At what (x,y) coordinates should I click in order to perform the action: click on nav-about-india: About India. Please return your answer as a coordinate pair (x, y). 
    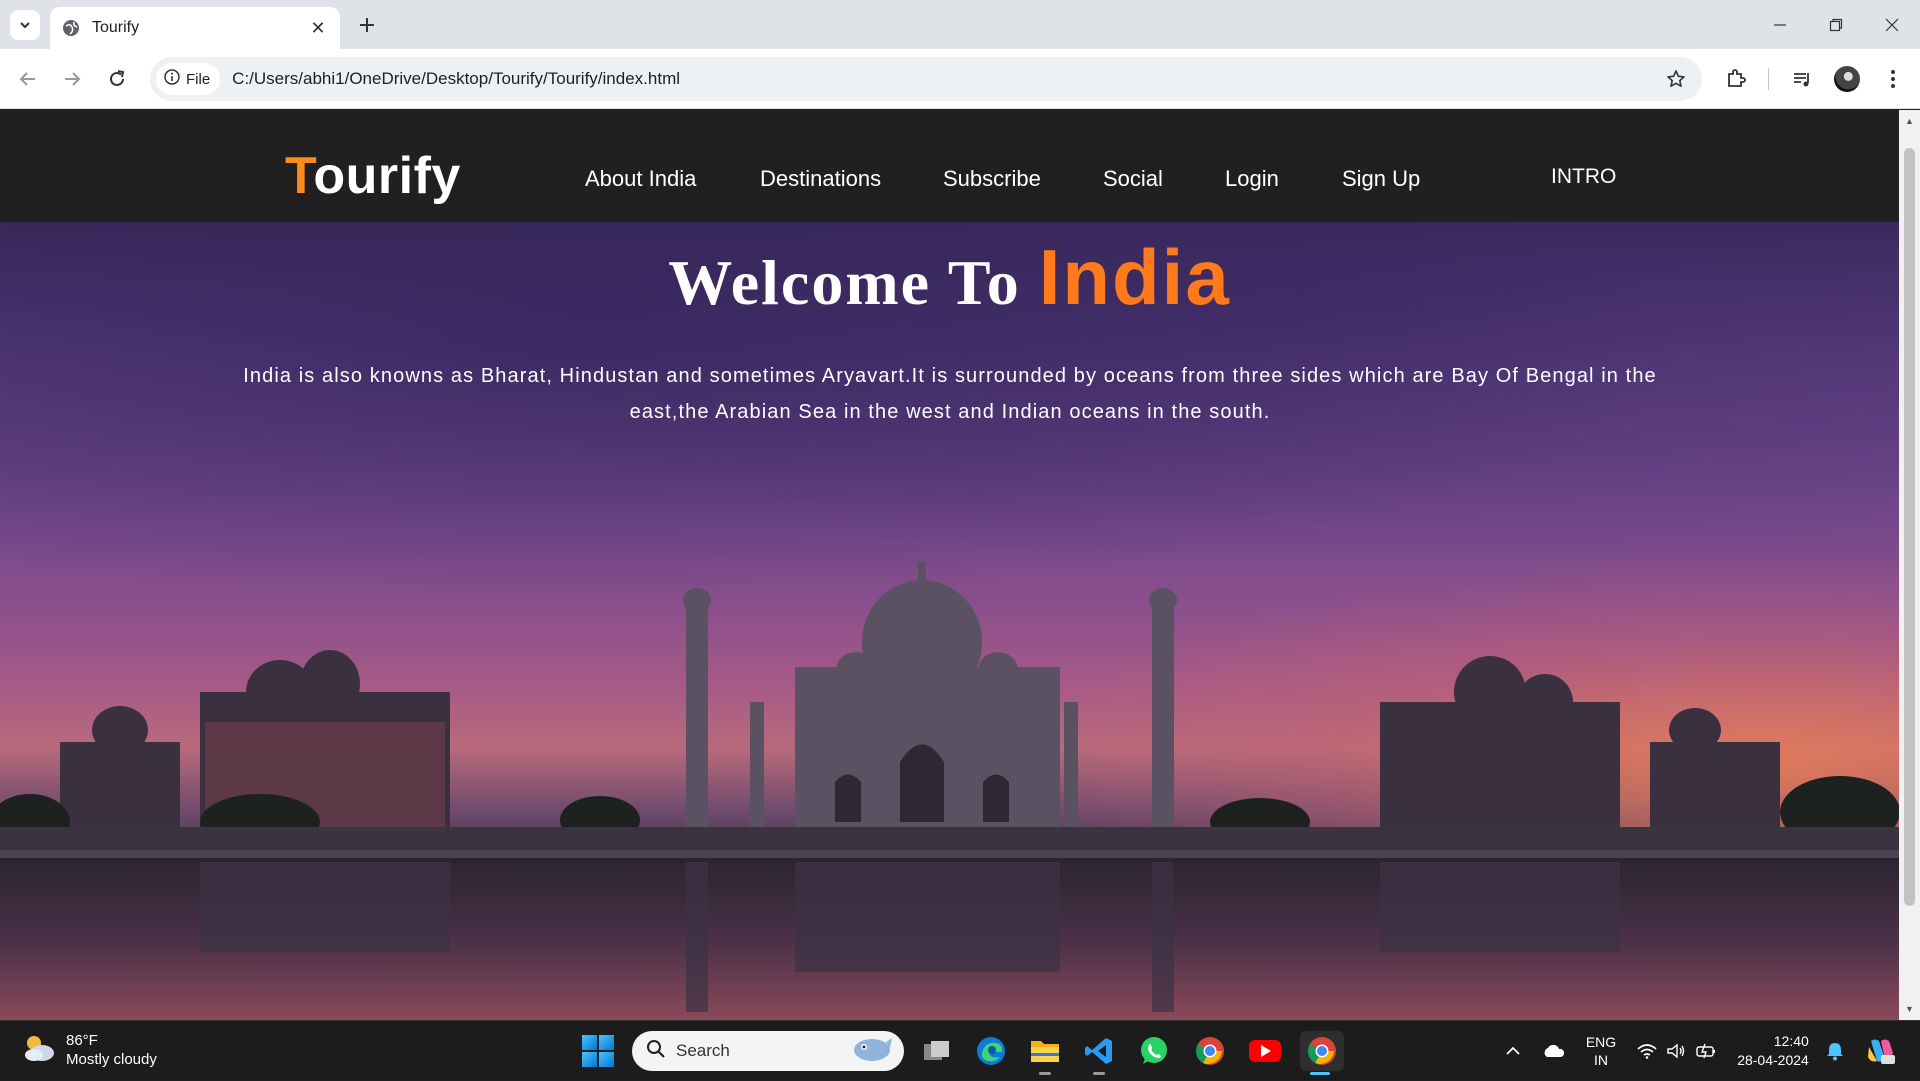
    Looking at the image, I should click on (640, 179).